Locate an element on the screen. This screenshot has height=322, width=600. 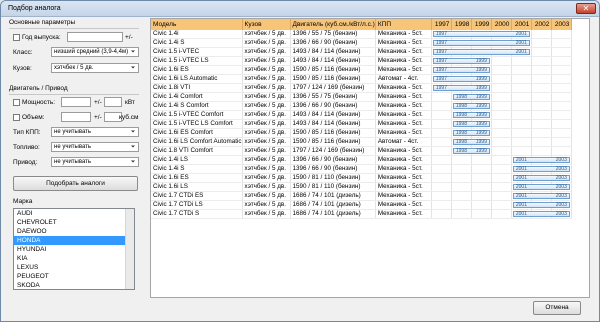
cell-model: Civic 1.4i S is located at coordinates (197, 43).